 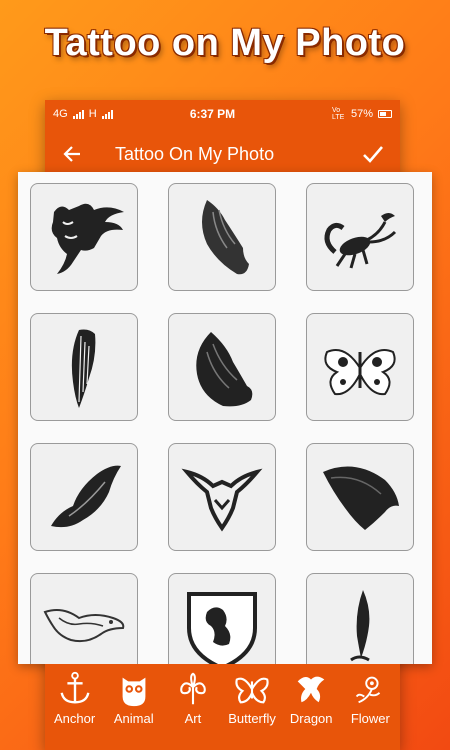 I want to click on category-label: Art, so click(x=193, y=718).